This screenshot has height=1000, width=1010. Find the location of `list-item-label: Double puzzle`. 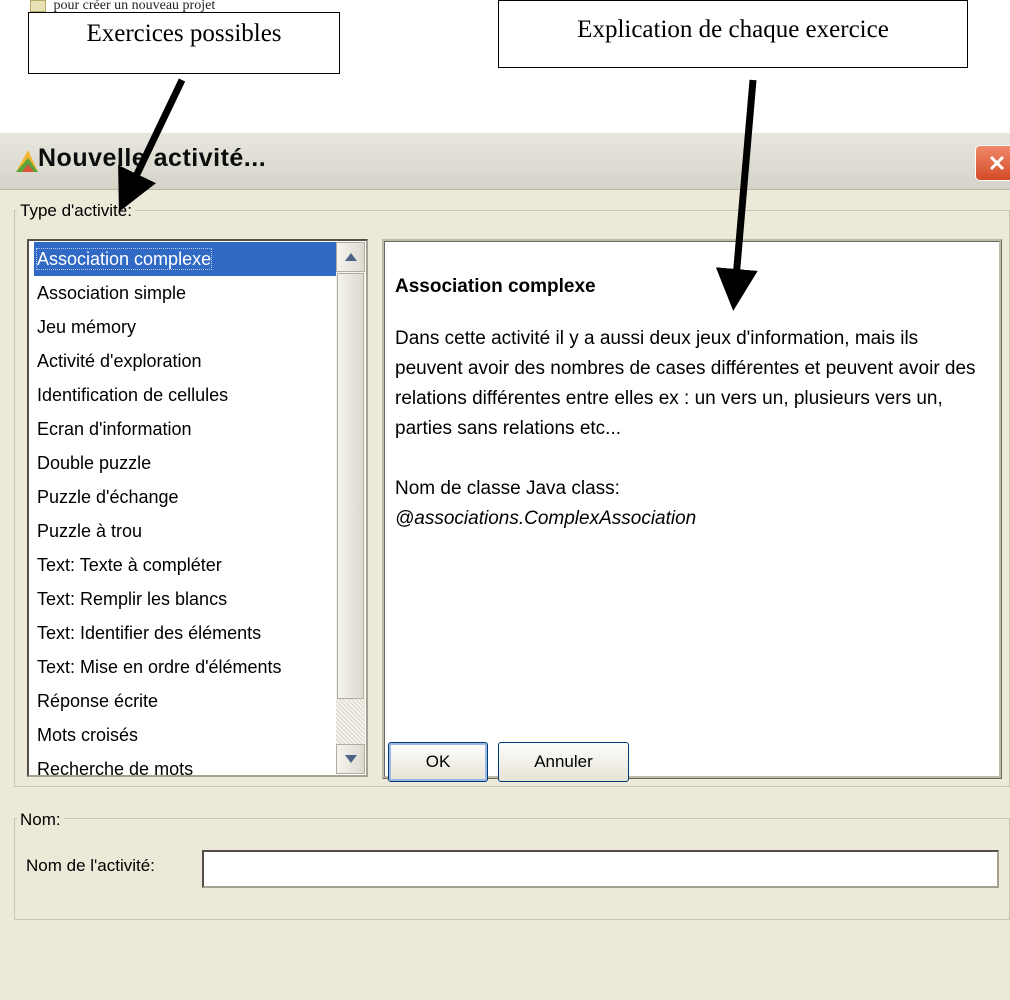

list-item-label: Double puzzle is located at coordinates (94, 463).